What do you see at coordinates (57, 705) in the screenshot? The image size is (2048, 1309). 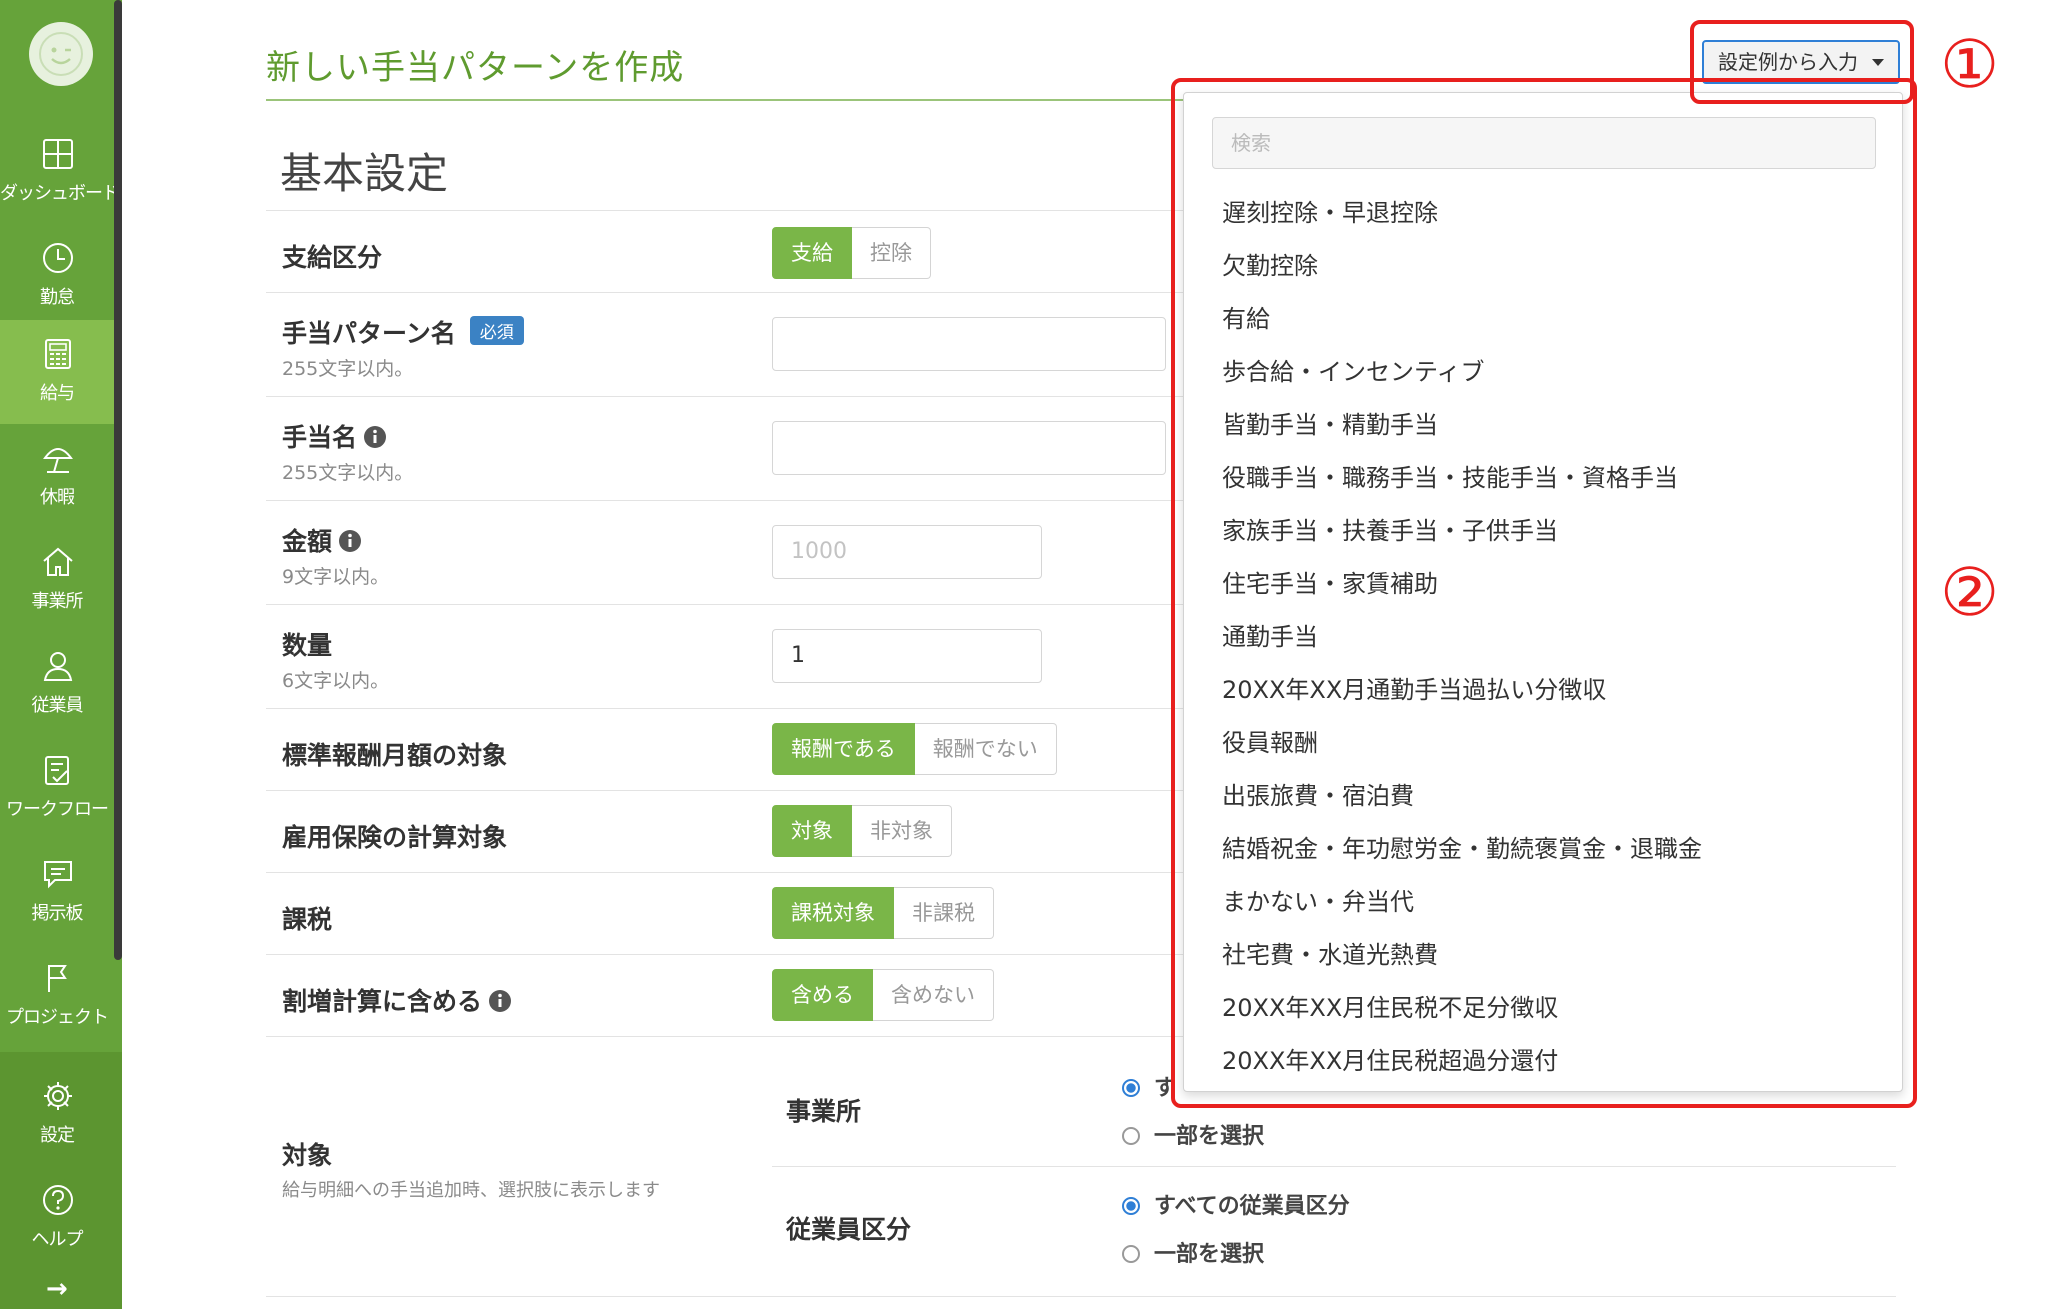 I see `sidebar-item-label: 従業員` at bounding box center [57, 705].